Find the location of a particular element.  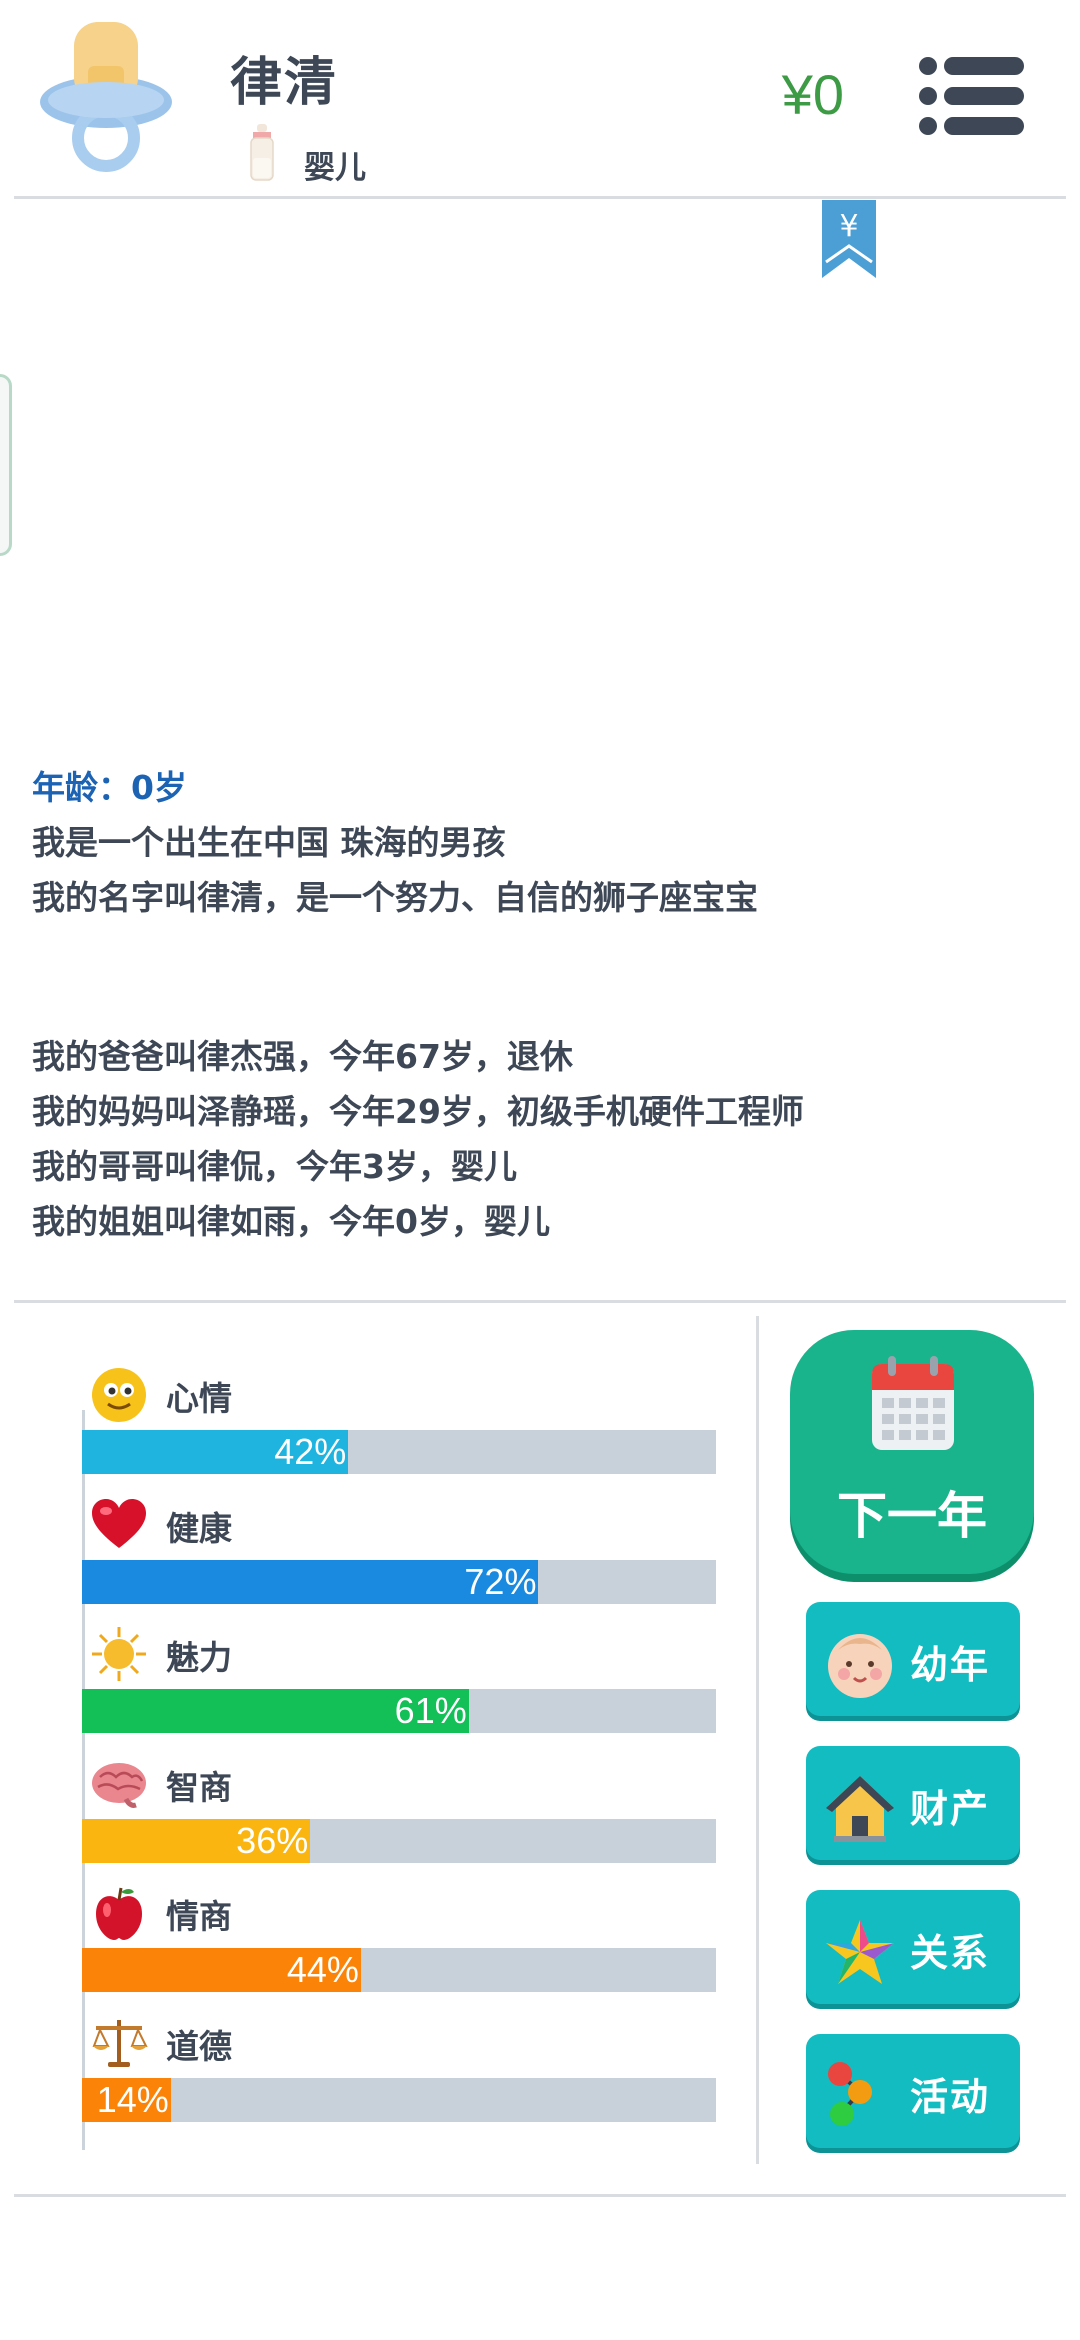

stat-bar: 44% is located at coordinates (399, 1970).